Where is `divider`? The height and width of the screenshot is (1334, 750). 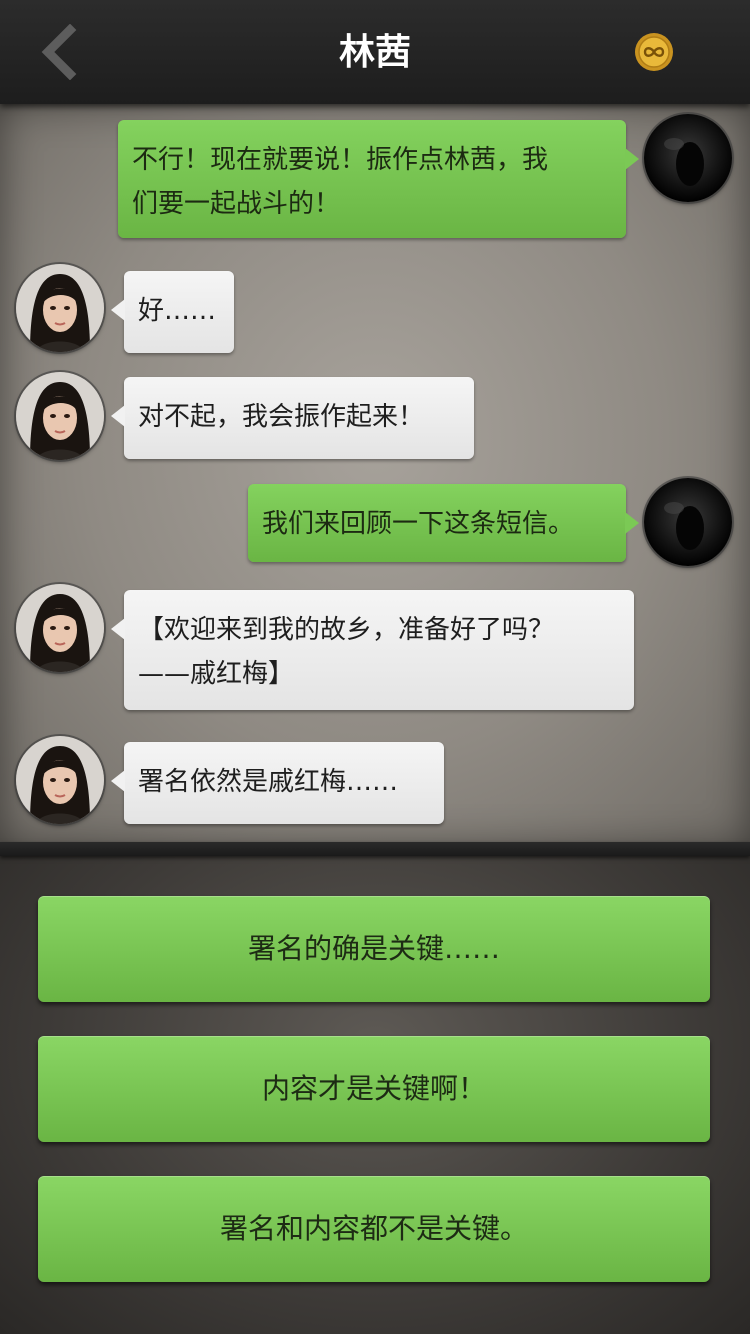
divider is located at coordinates (375, 849).